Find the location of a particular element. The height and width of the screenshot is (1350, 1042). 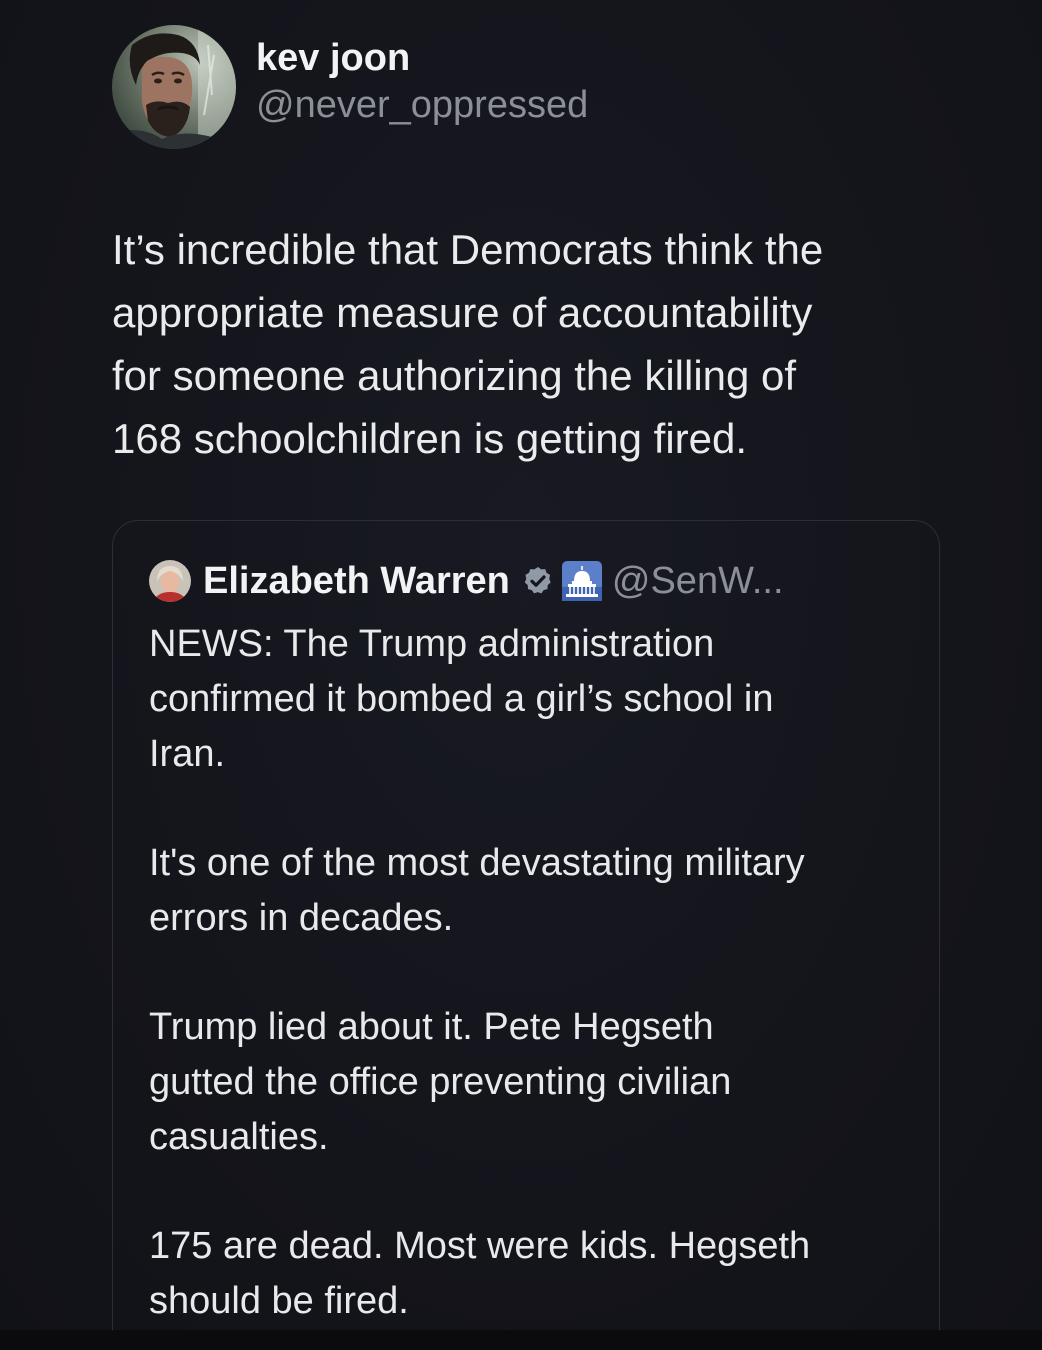

quoted-text-line: Iran. is located at coordinates (187, 754).